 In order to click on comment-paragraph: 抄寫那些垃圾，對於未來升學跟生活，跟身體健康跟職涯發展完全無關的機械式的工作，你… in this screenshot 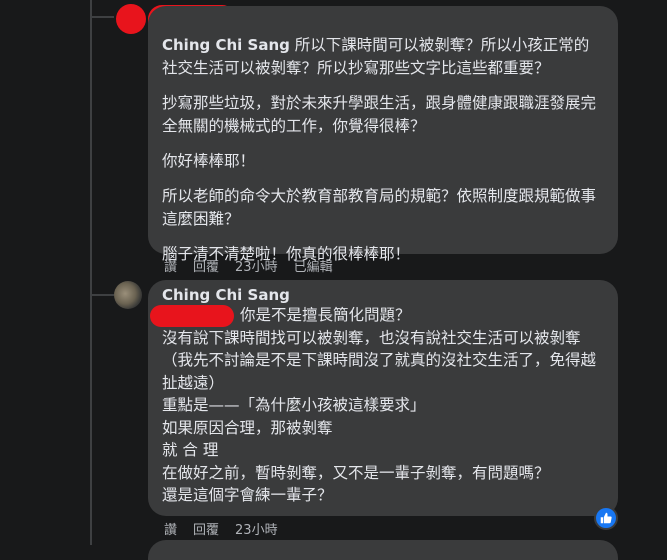, I will do `click(379, 114)`.